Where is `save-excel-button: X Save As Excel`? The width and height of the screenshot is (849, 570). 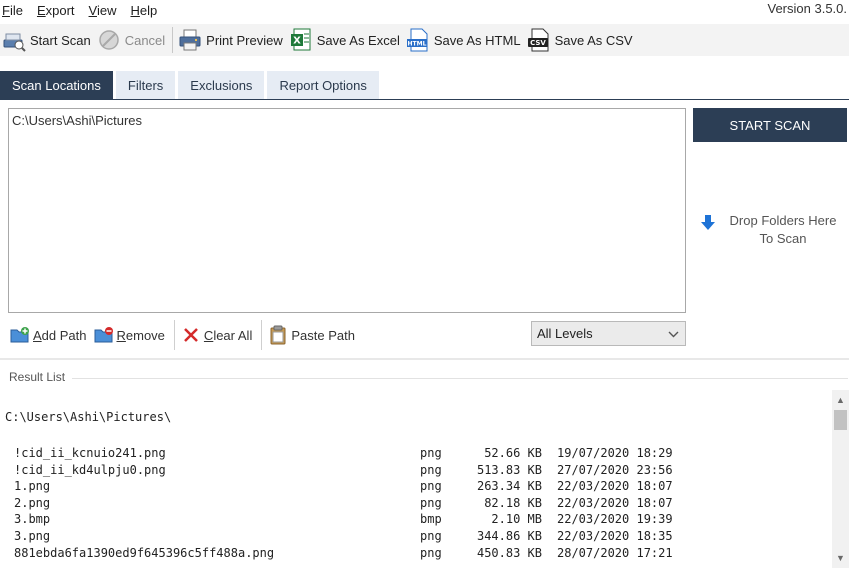
save-excel-button: X Save As Excel is located at coordinates (345, 40).